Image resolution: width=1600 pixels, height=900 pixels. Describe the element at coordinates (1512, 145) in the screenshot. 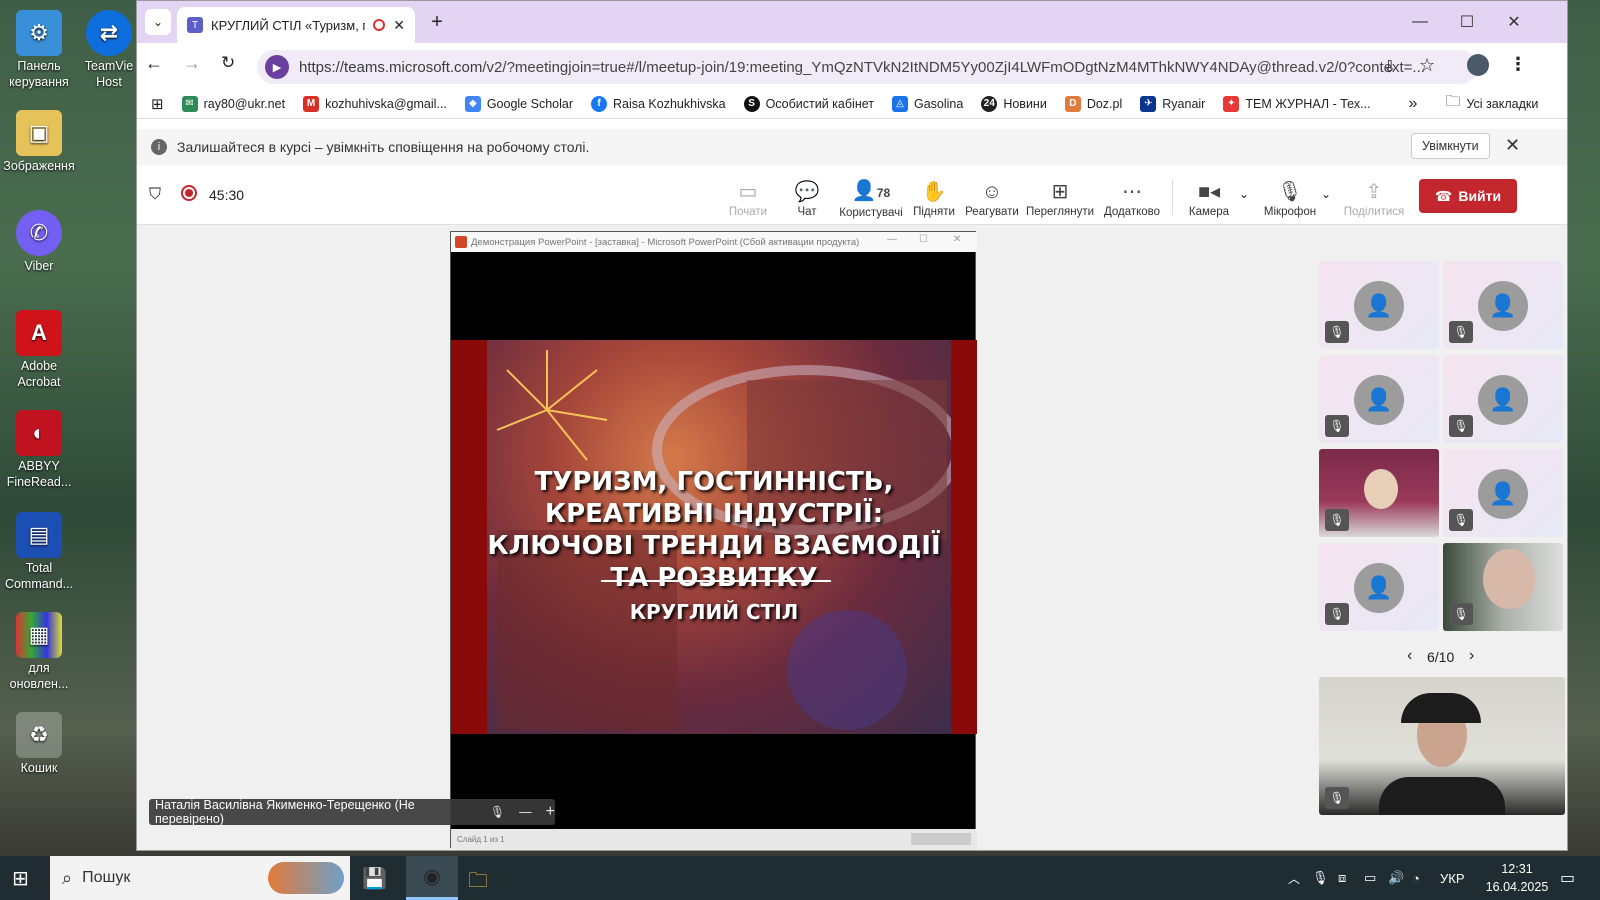

I see `close-banner-icon: ✕` at that location.